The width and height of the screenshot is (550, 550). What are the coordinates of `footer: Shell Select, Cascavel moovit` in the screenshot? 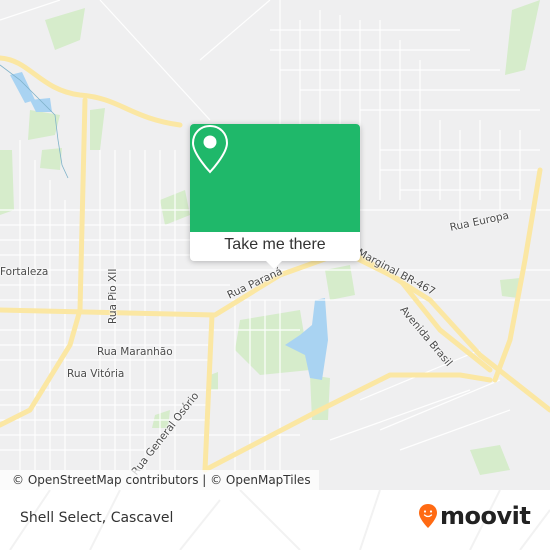 It's located at (275, 520).